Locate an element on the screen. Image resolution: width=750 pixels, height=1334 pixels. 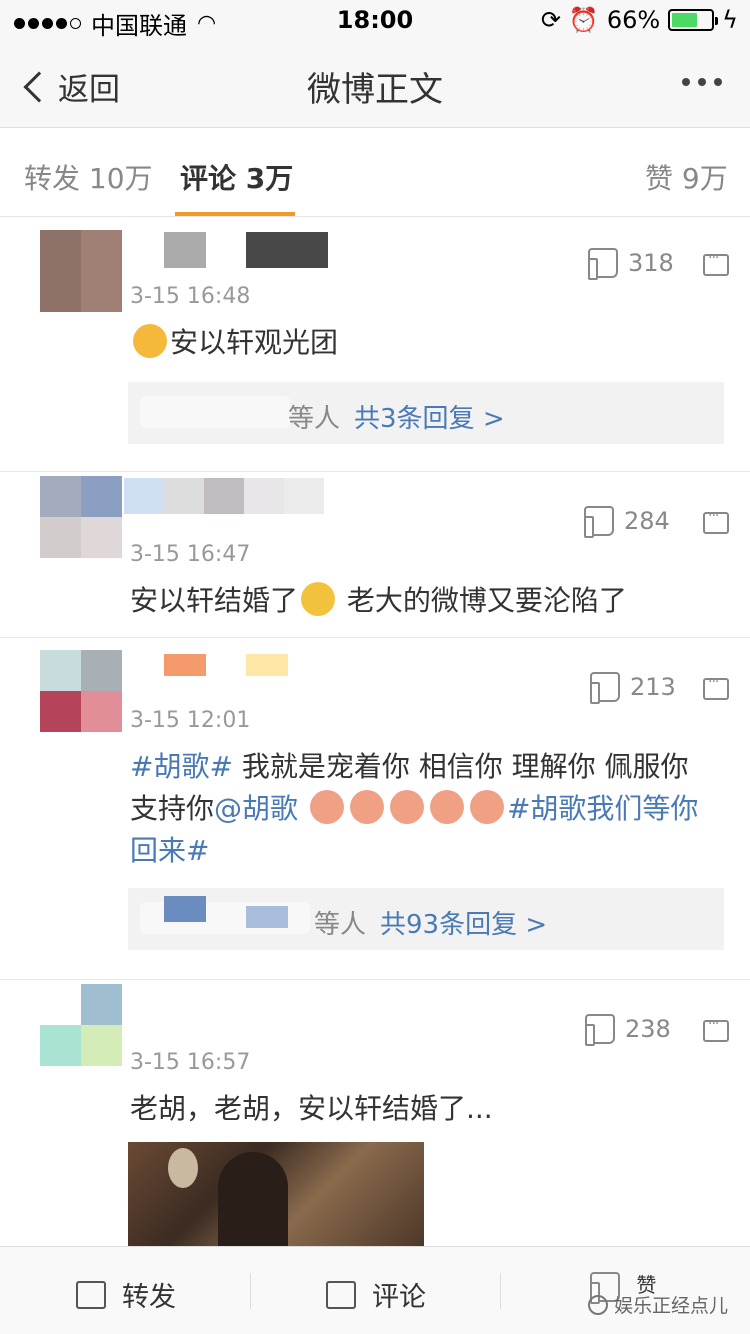
reply-summary: 等人 共93条回复 > is located at coordinates (430, 922).